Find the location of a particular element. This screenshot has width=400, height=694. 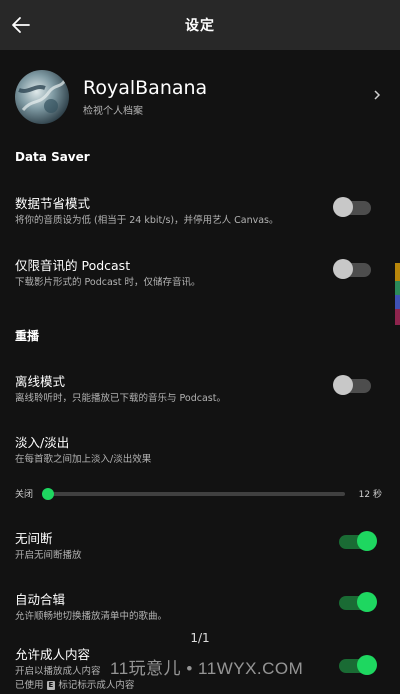

crossfade-slider-row: 关闭 12 秒 is located at coordinates (200, 494).